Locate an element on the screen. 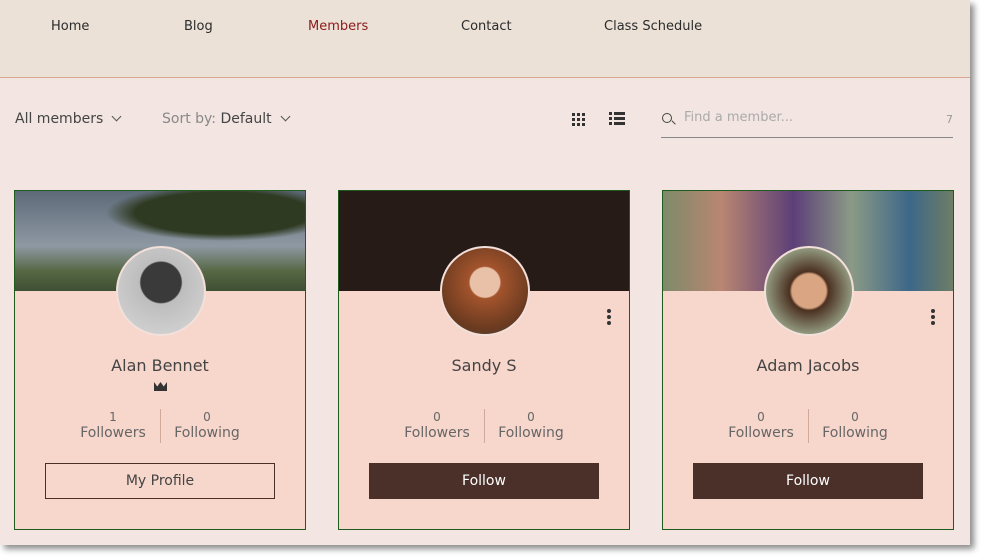  sort-value: Default is located at coordinates (246, 119).